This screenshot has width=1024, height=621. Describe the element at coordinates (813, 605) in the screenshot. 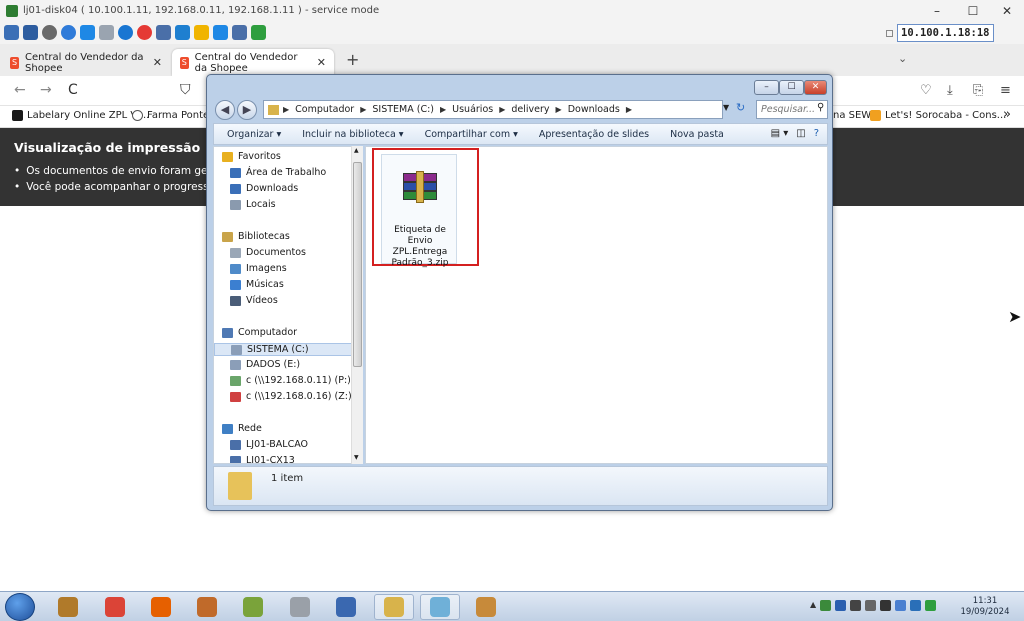

I see `tray-expand-icon: ▲` at that location.